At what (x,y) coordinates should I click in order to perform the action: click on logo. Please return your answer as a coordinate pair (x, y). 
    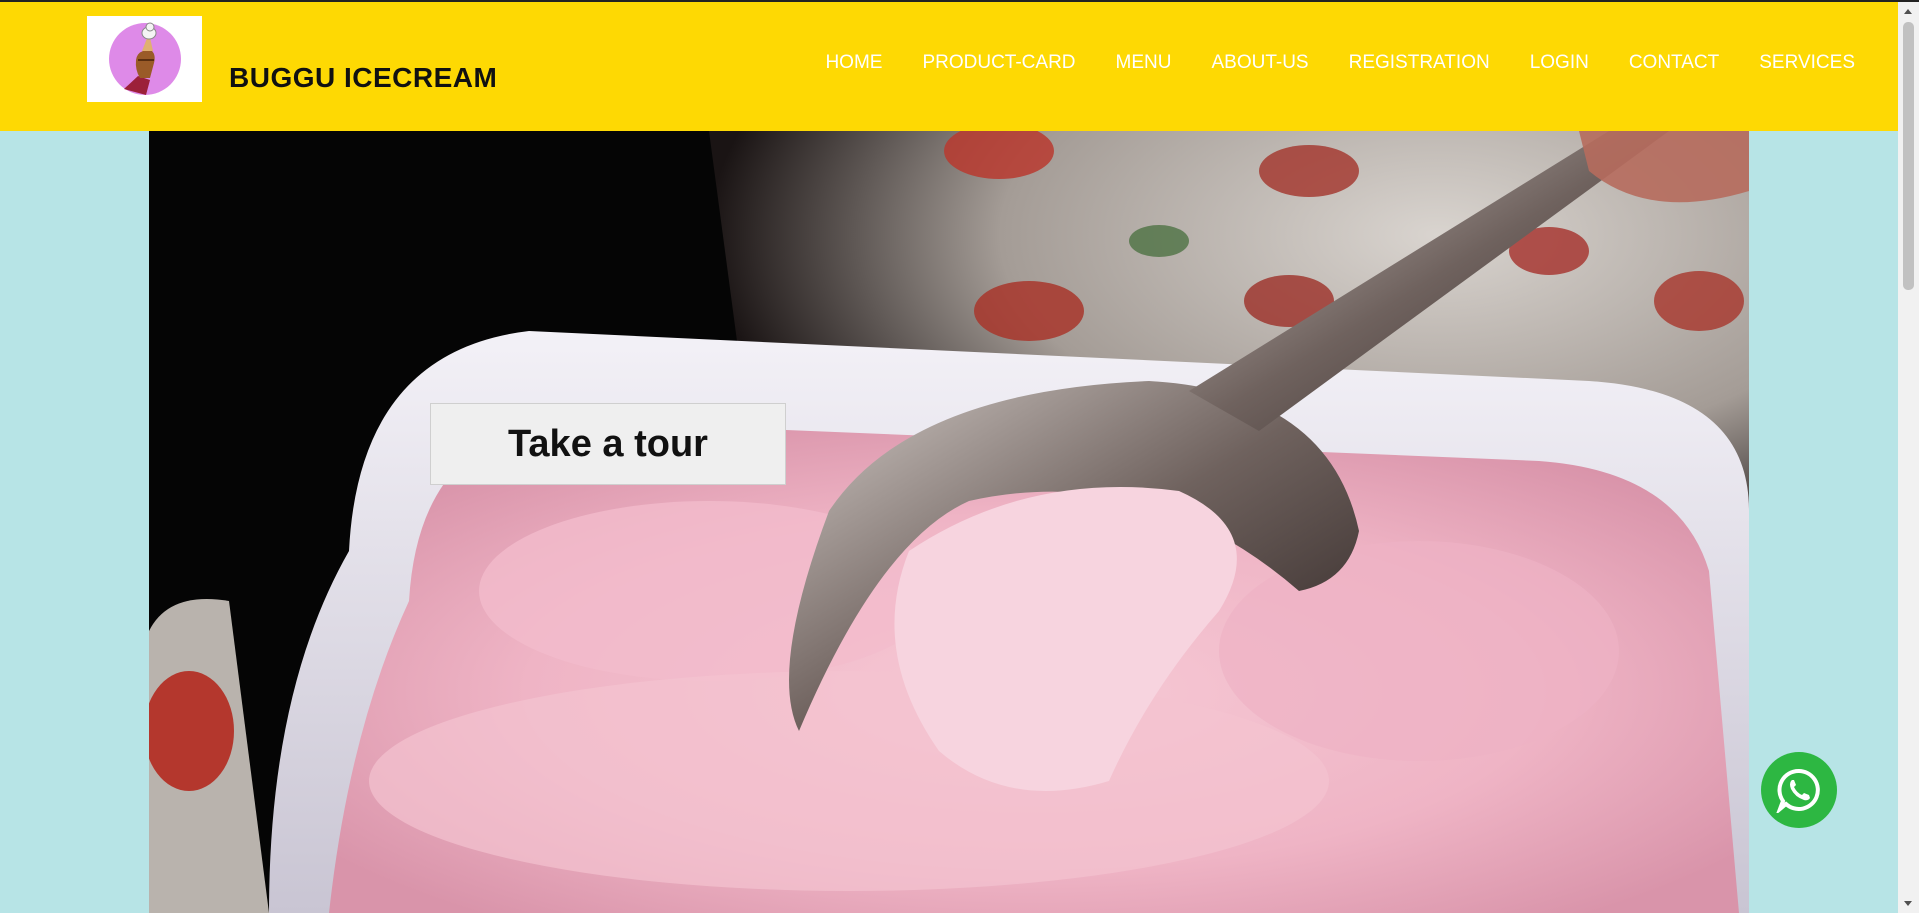
    Looking at the image, I should click on (144, 59).